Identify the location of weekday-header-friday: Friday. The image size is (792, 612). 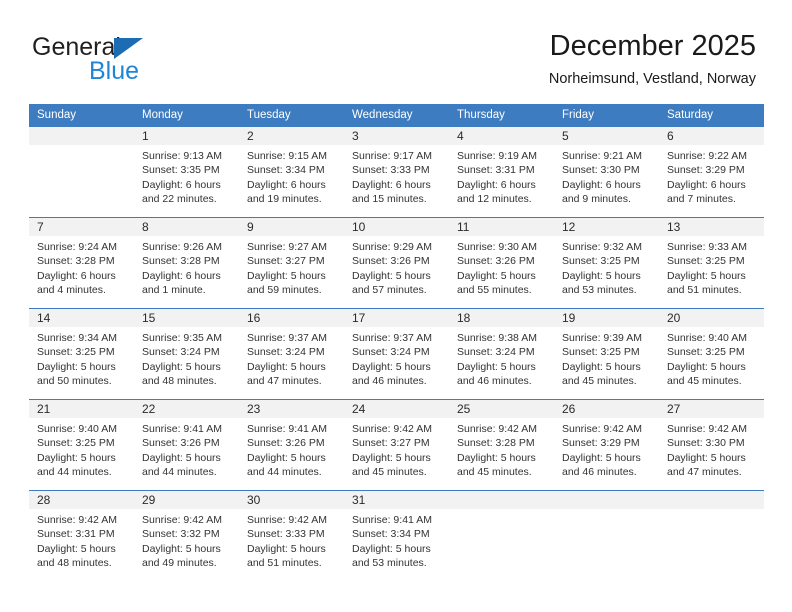
(578, 115).